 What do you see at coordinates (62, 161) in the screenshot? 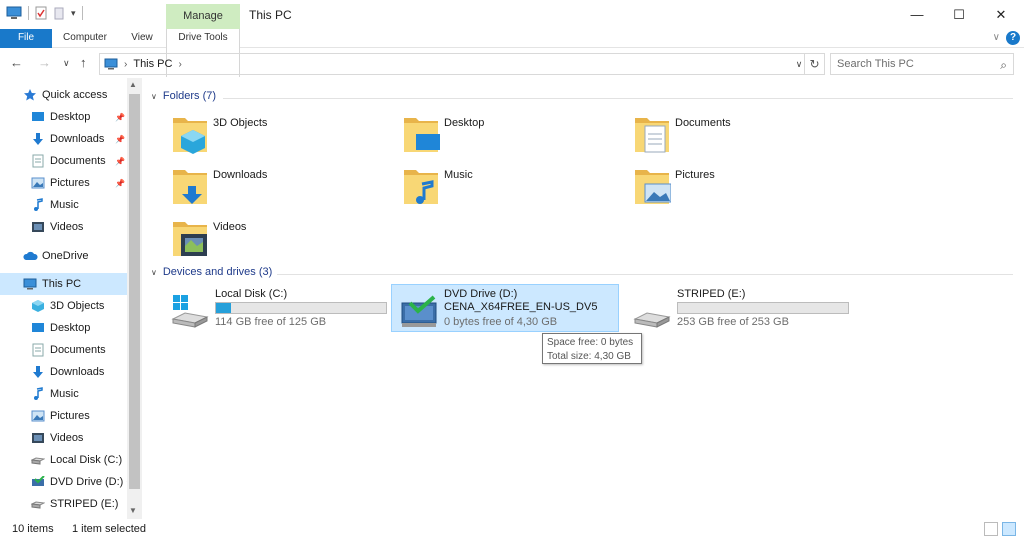
I see `sidebar-item-documents: Documents 📌` at bounding box center [62, 161].